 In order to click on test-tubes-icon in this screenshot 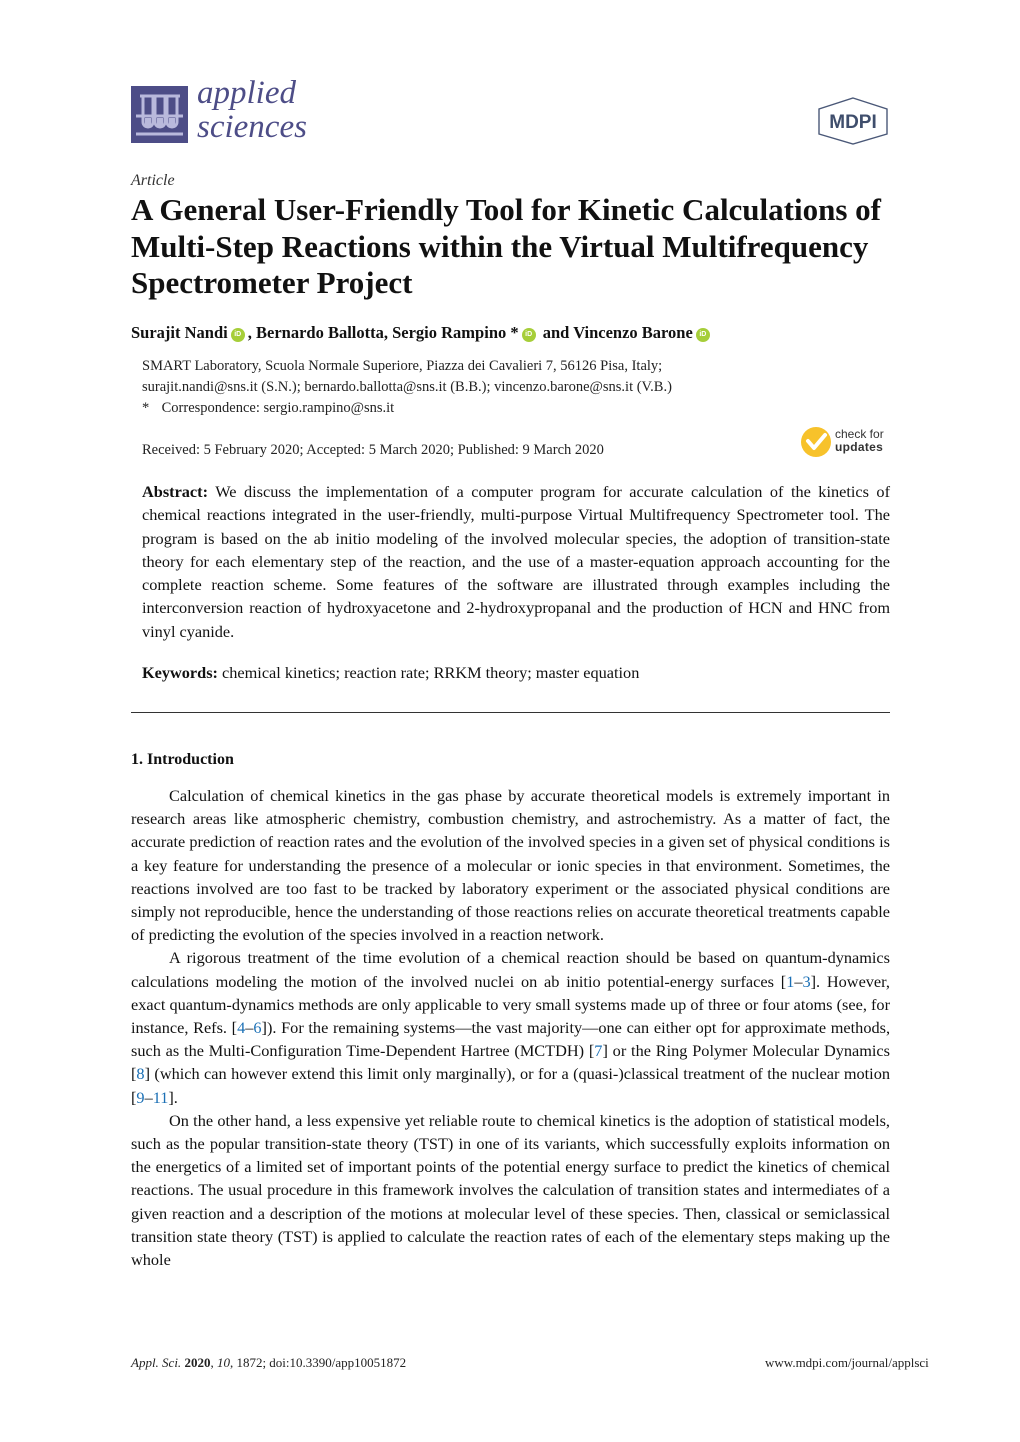, I will do `click(159, 115)`.